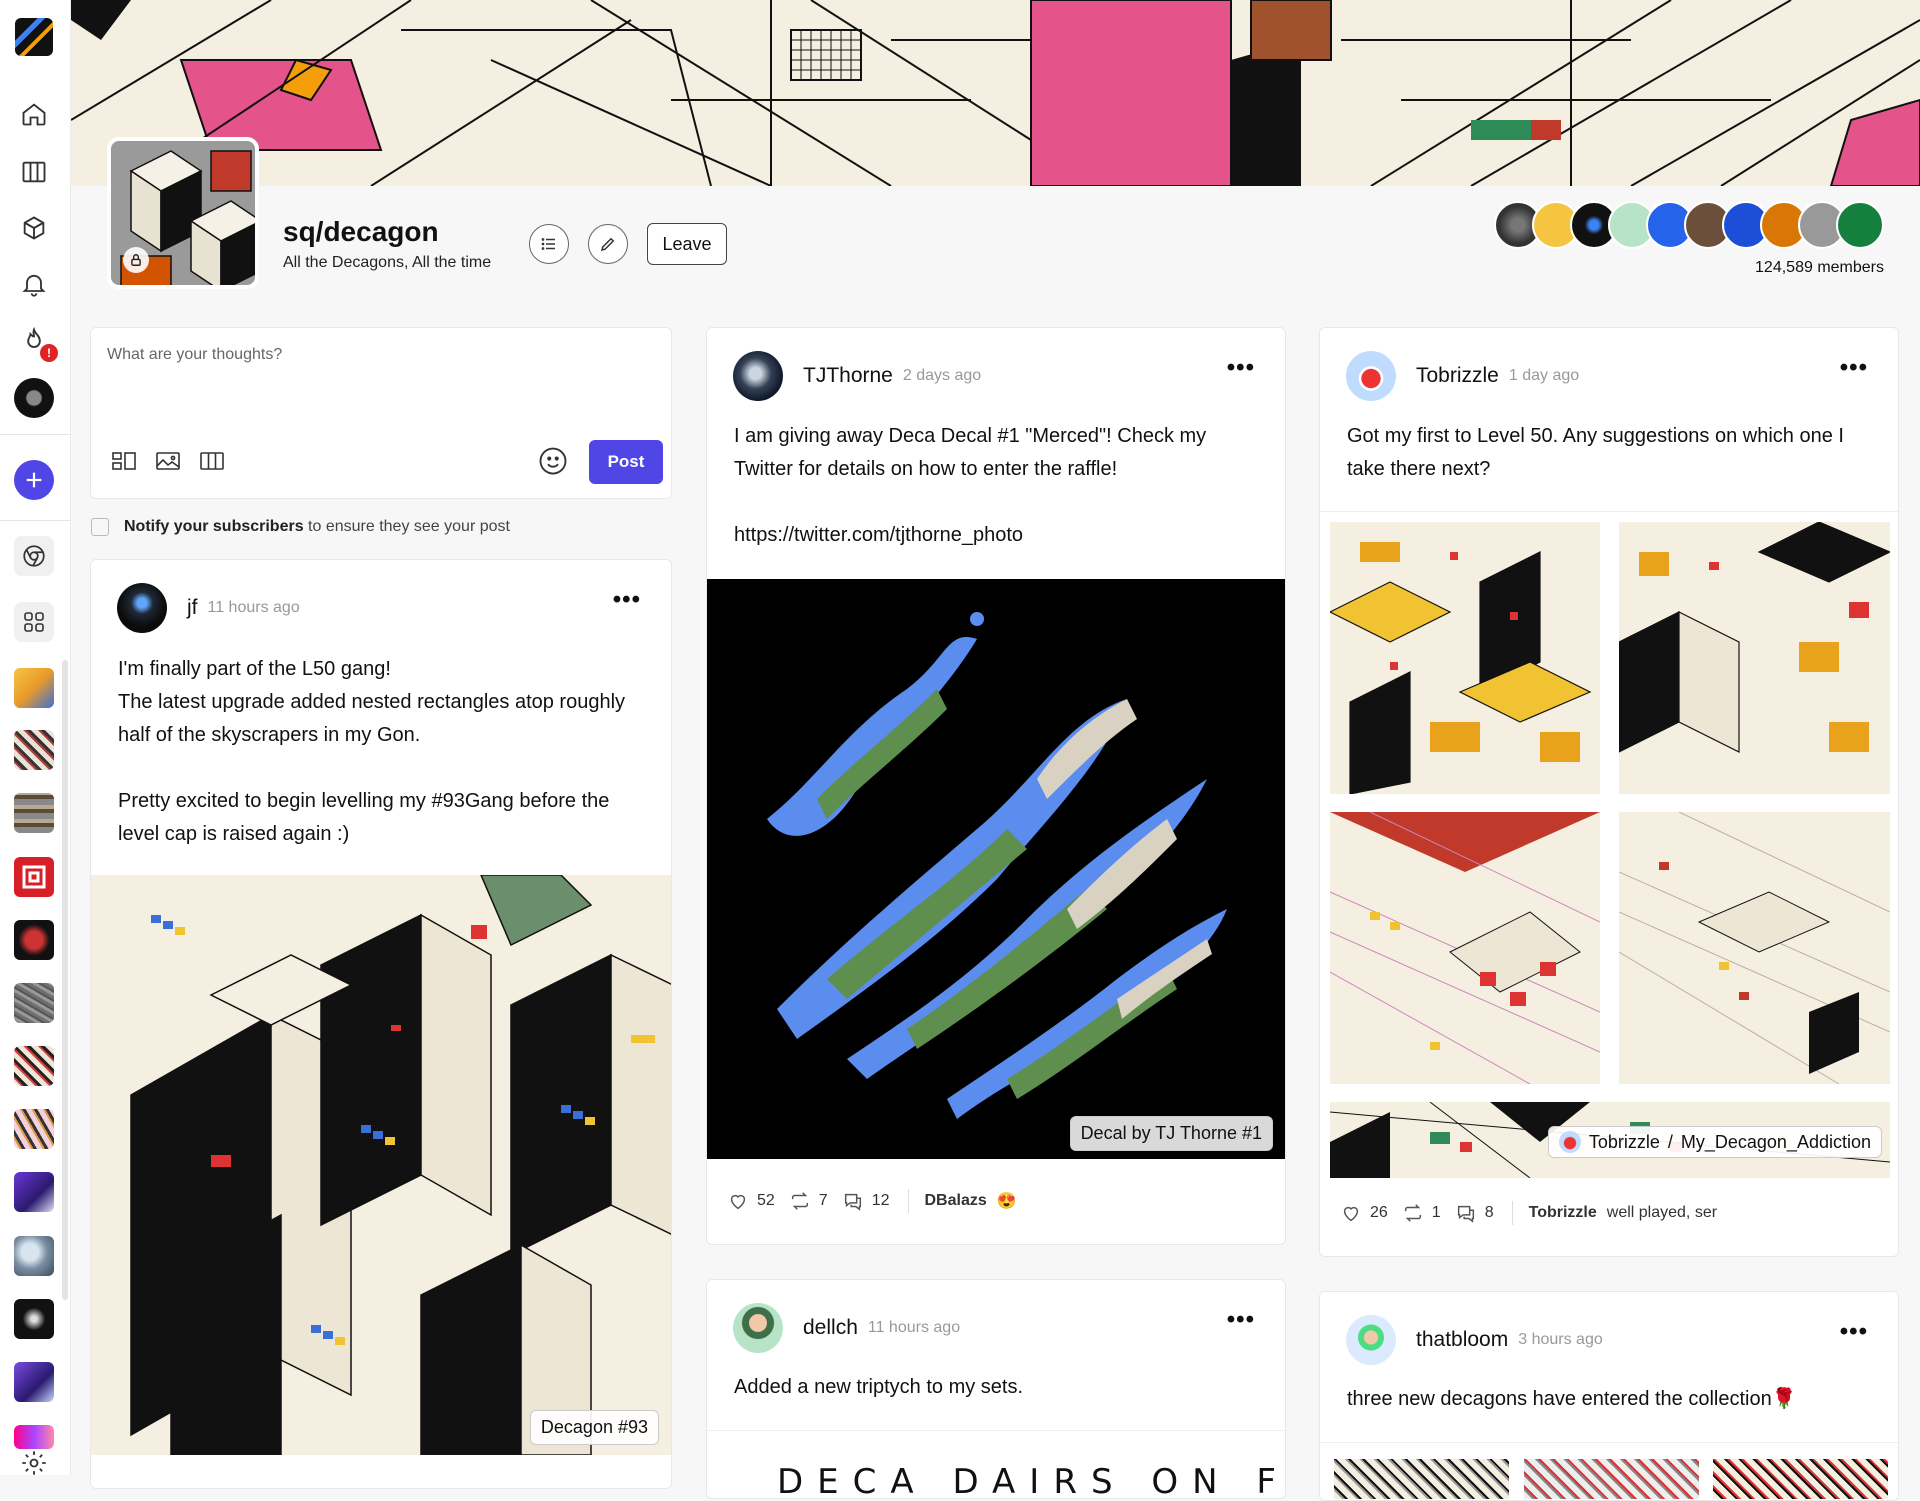 The height and width of the screenshot is (1501, 1920). What do you see at coordinates (381, 1165) in the screenshot?
I see `post-image: Decagon #93` at bounding box center [381, 1165].